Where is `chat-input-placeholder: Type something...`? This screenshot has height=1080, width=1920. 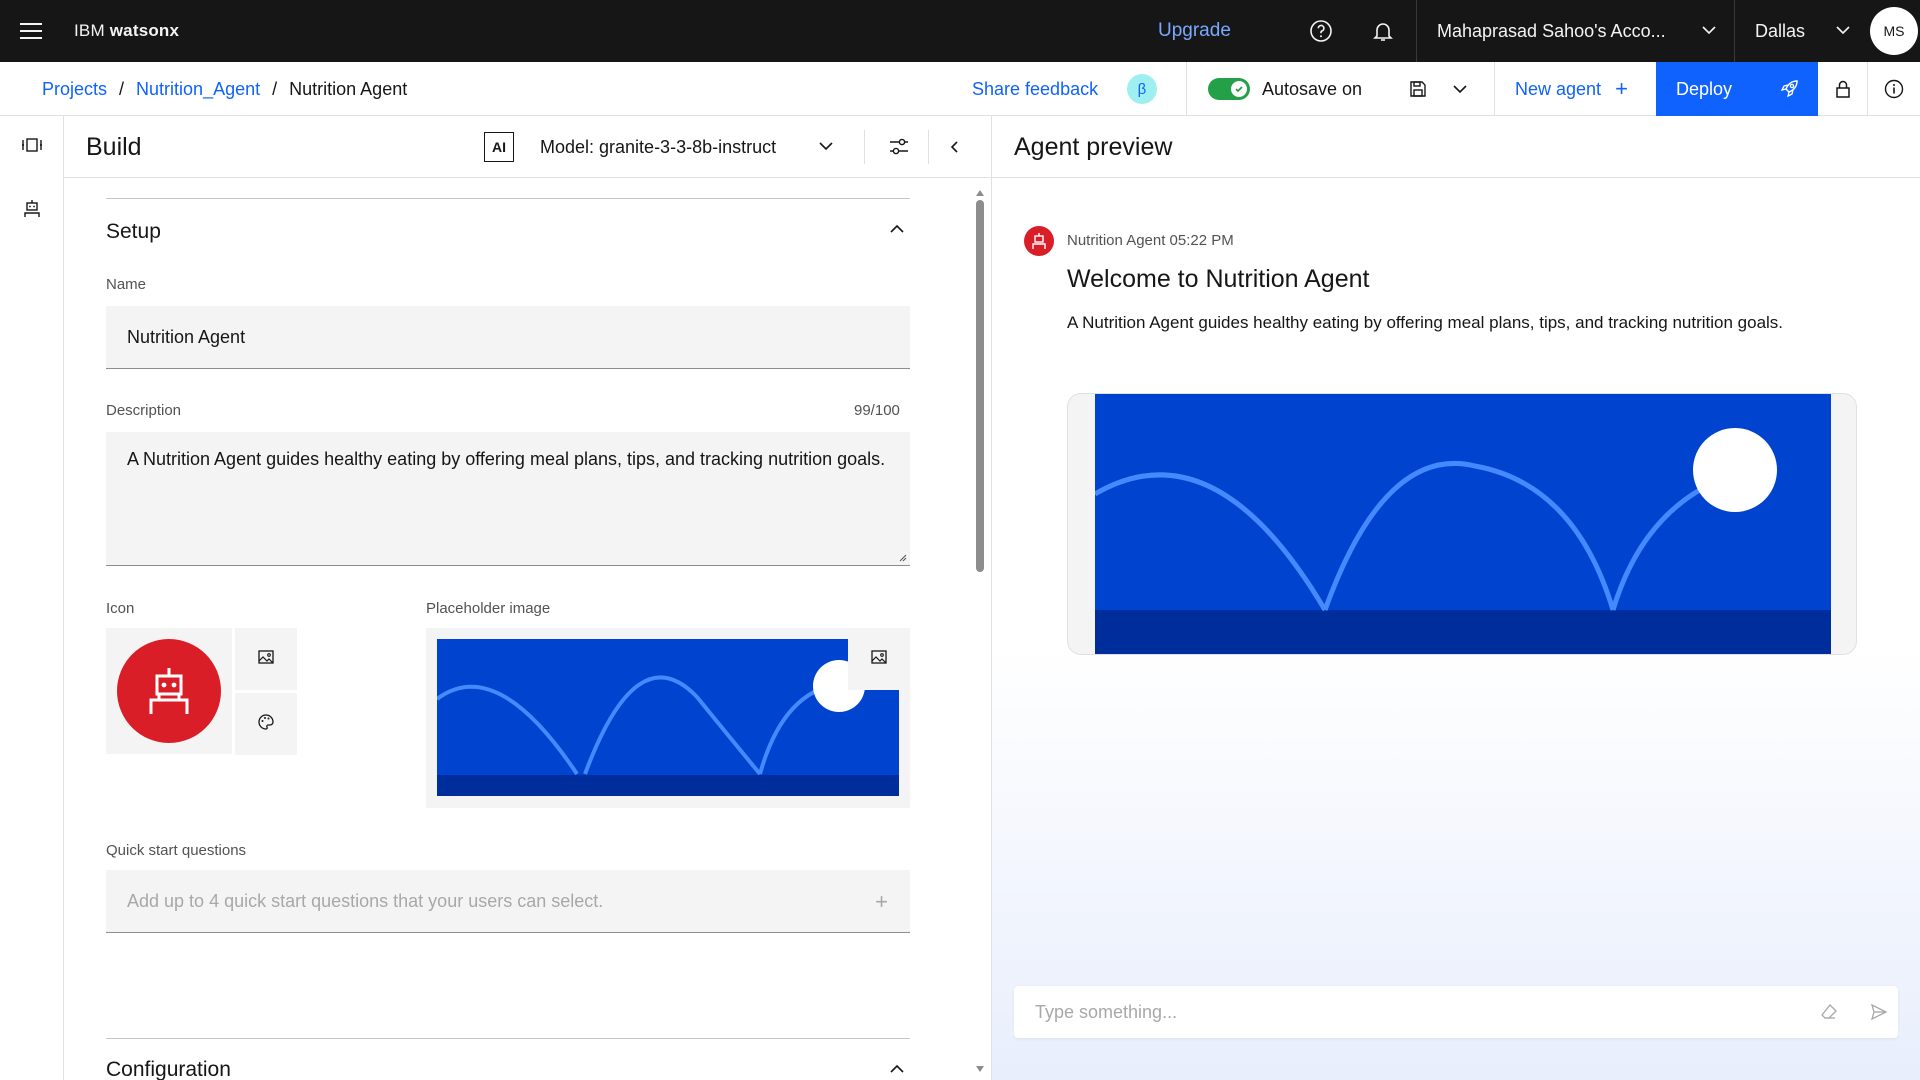
chat-input-placeholder: Type something... is located at coordinates (1106, 1012).